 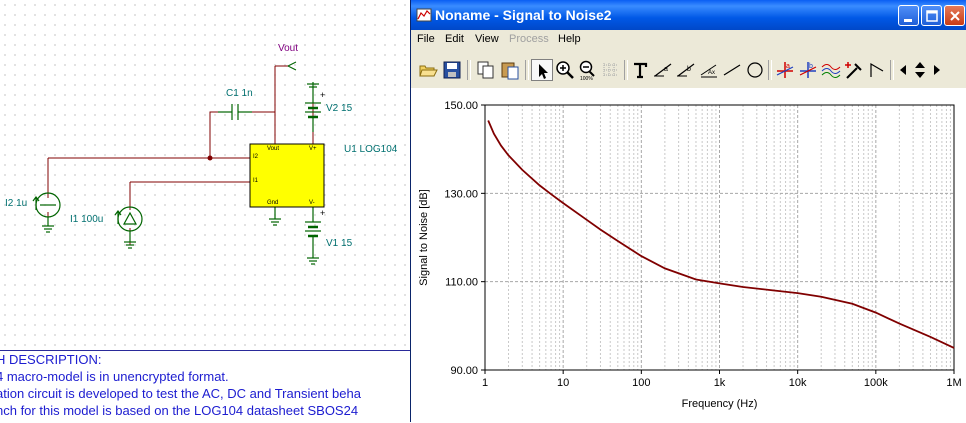 I want to click on cursor-b-icon: b, so click(x=686, y=70).